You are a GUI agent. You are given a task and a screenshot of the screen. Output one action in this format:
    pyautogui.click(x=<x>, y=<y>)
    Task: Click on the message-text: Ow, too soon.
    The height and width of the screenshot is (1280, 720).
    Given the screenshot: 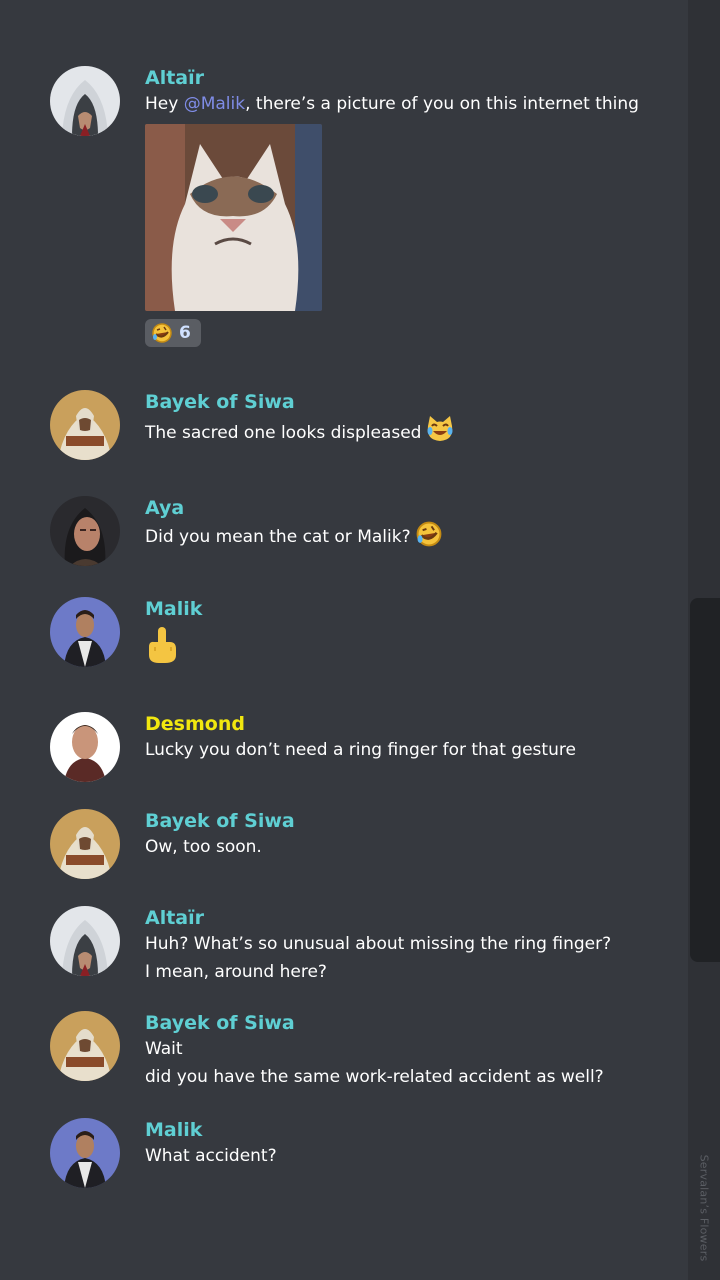 What is the action you would take?
    pyautogui.click(x=203, y=847)
    